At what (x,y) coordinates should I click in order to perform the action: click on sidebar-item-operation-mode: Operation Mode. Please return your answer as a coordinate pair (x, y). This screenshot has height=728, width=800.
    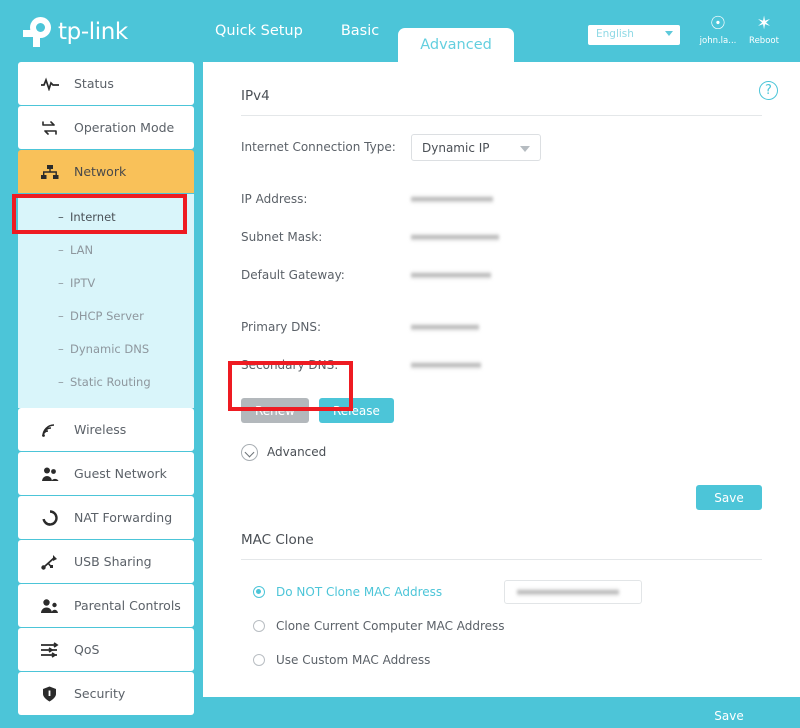
    Looking at the image, I should click on (106, 127).